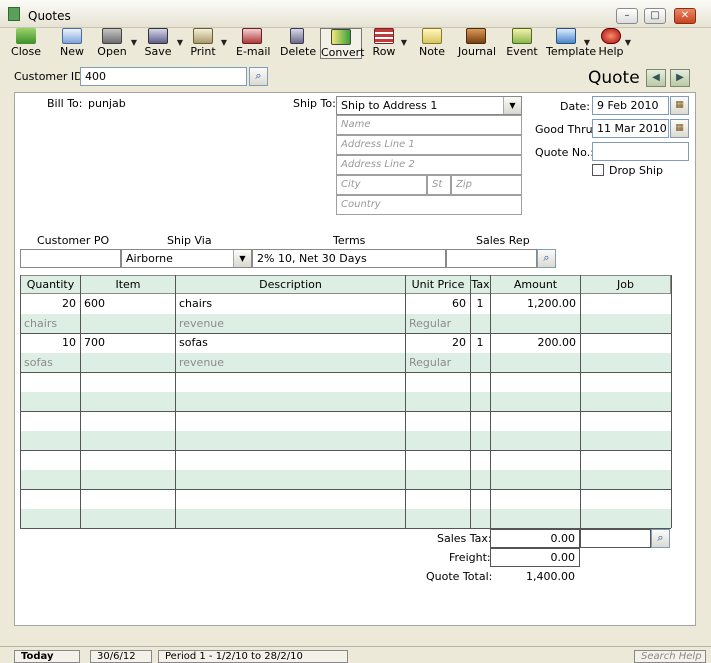 The image size is (711, 663). I want to click on ship-zip-field: Zip, so click(486, 185).